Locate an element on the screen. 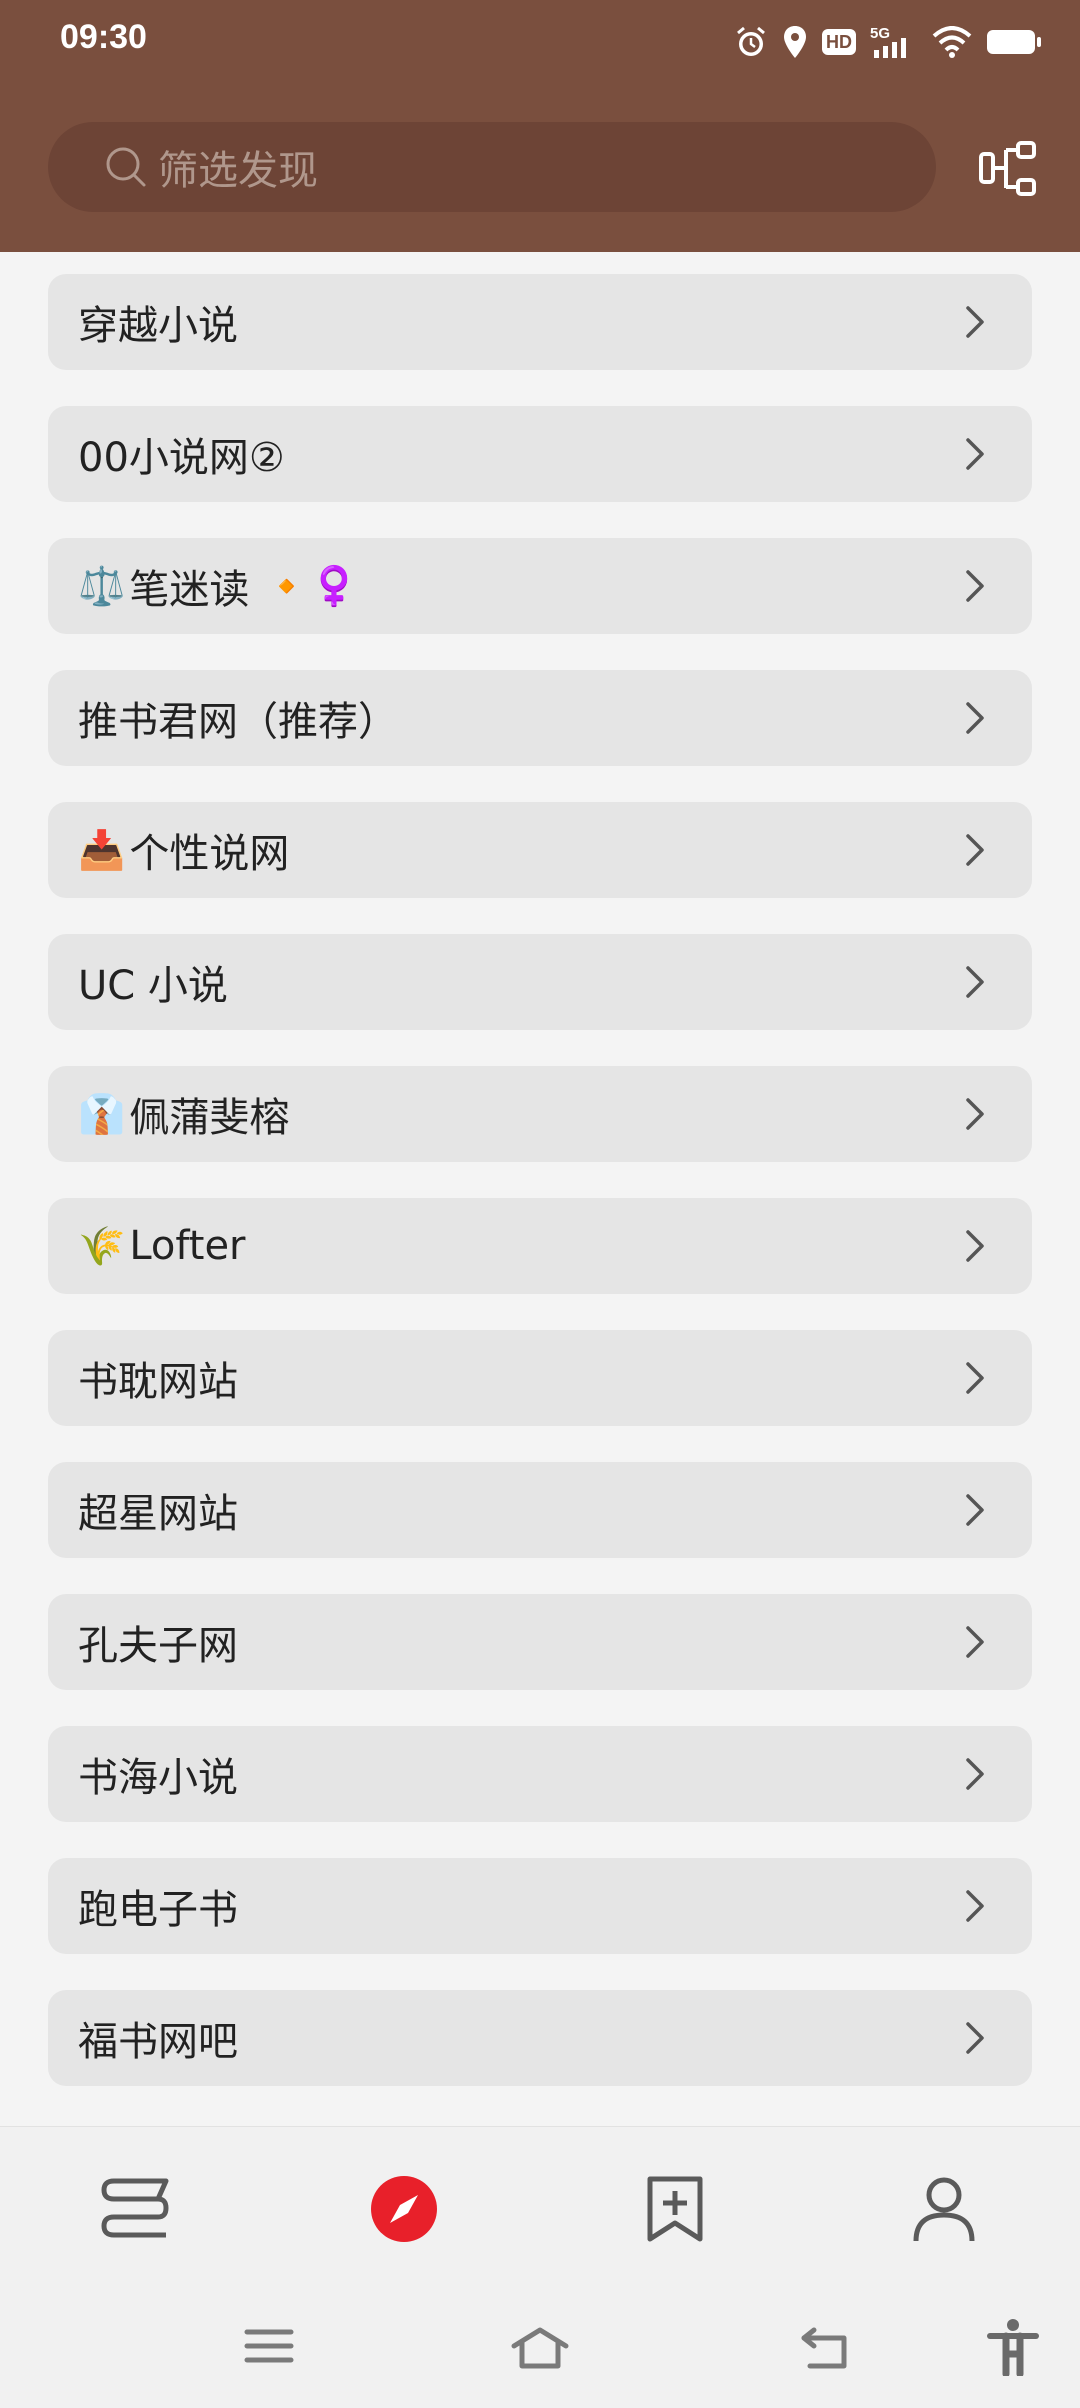  list-item-label: 书海小说 is located at coordinates (158, 1774).